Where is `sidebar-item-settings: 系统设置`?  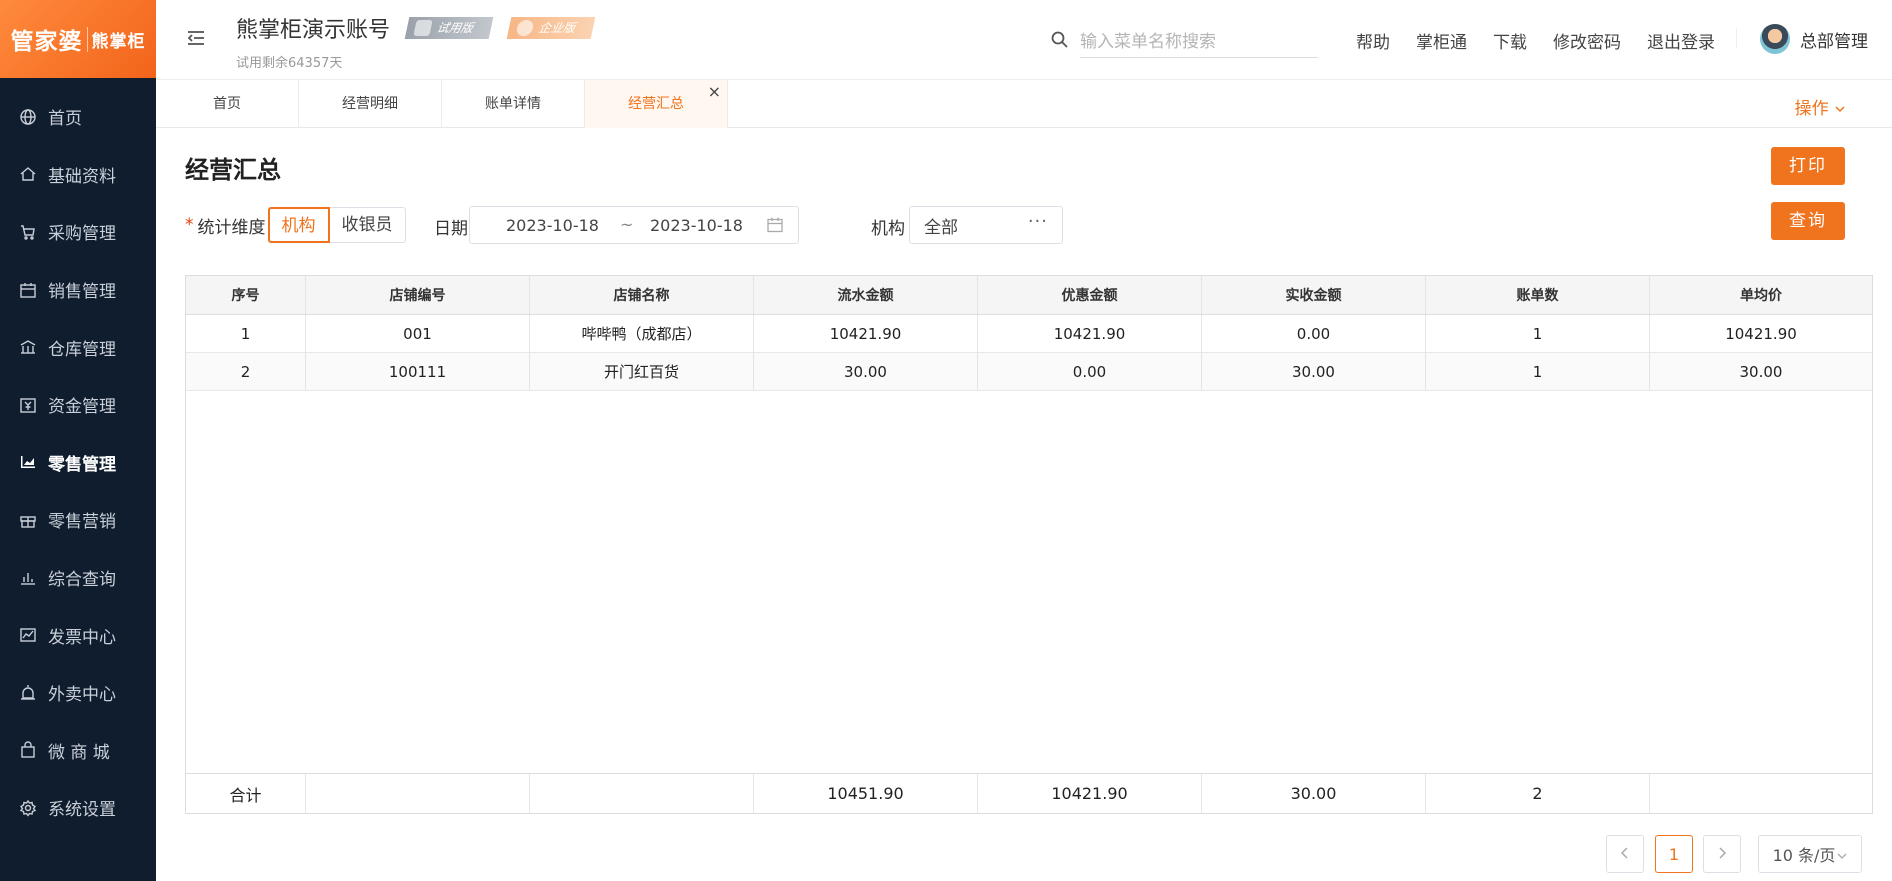 sidebar-item-settings: 系统设置 is located at coordinates (78, 808).